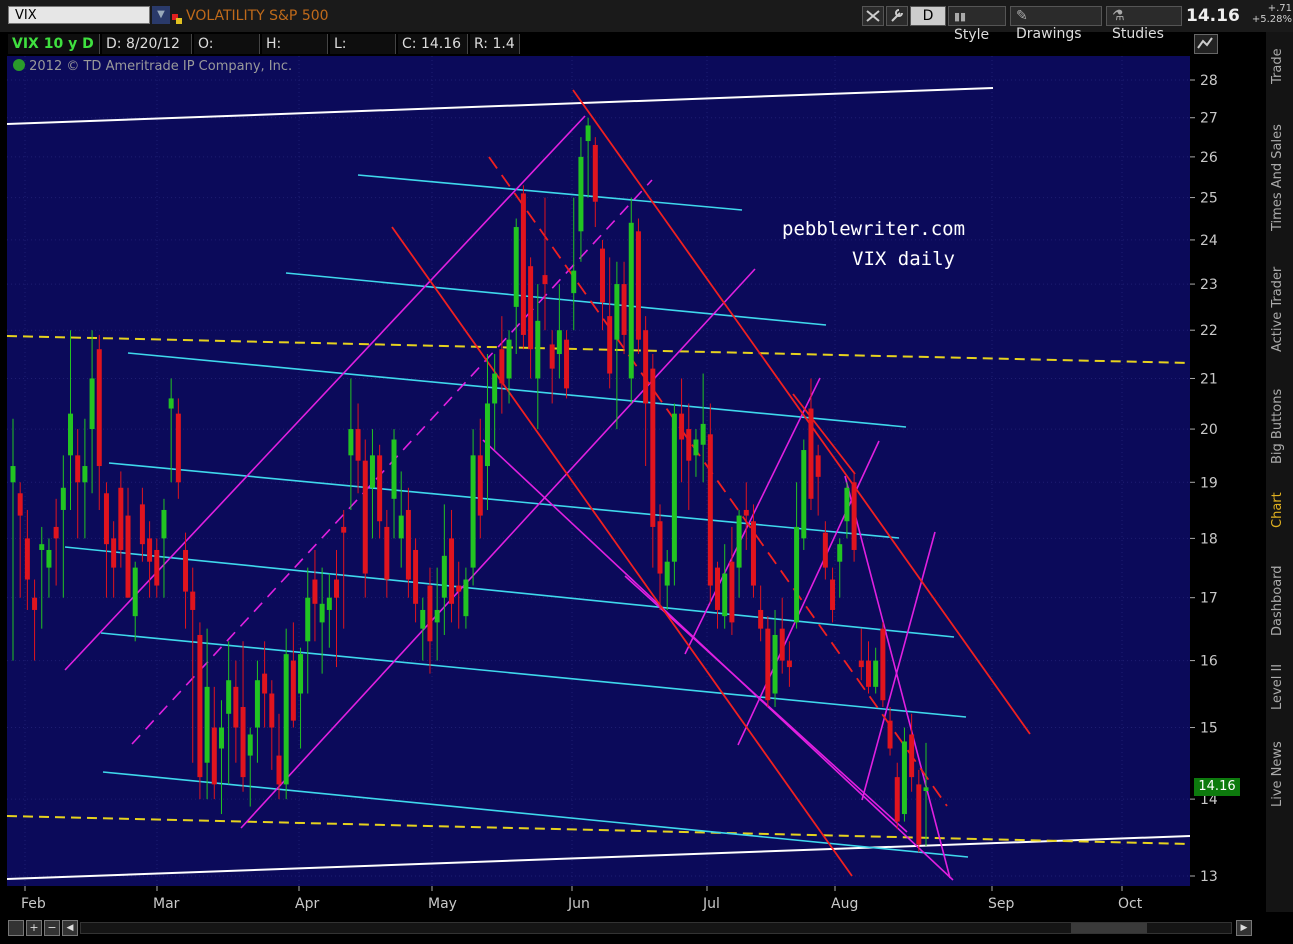 This screenshot has width=1293, height=944. What do you see at coordinates (79, 15) in the screenshot?
I see `symbol-input: VIX` at bounding box center [79, 15].